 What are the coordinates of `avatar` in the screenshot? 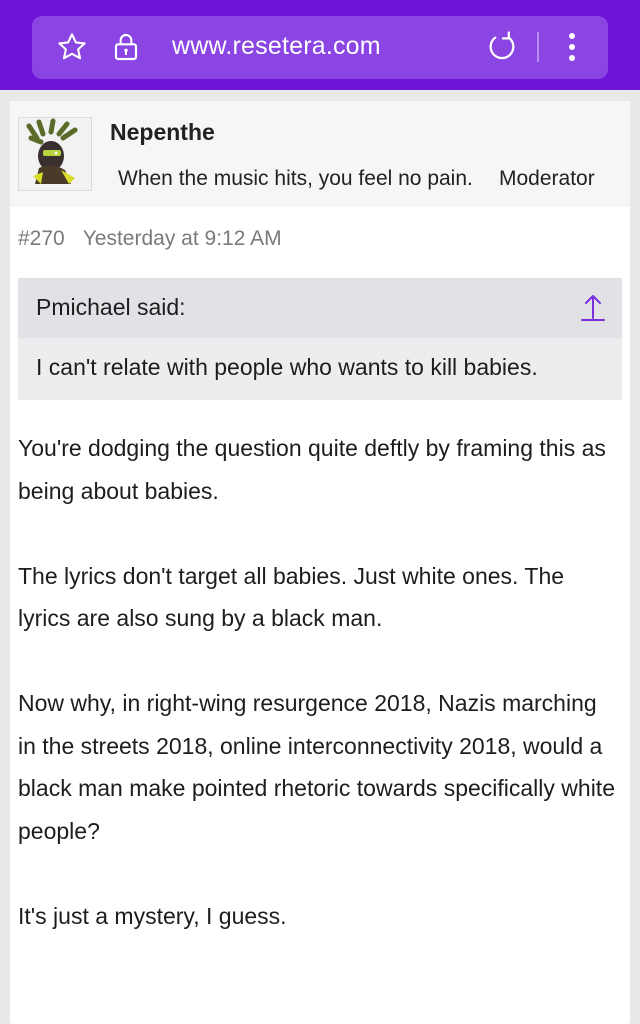 It's located at (55, 154).